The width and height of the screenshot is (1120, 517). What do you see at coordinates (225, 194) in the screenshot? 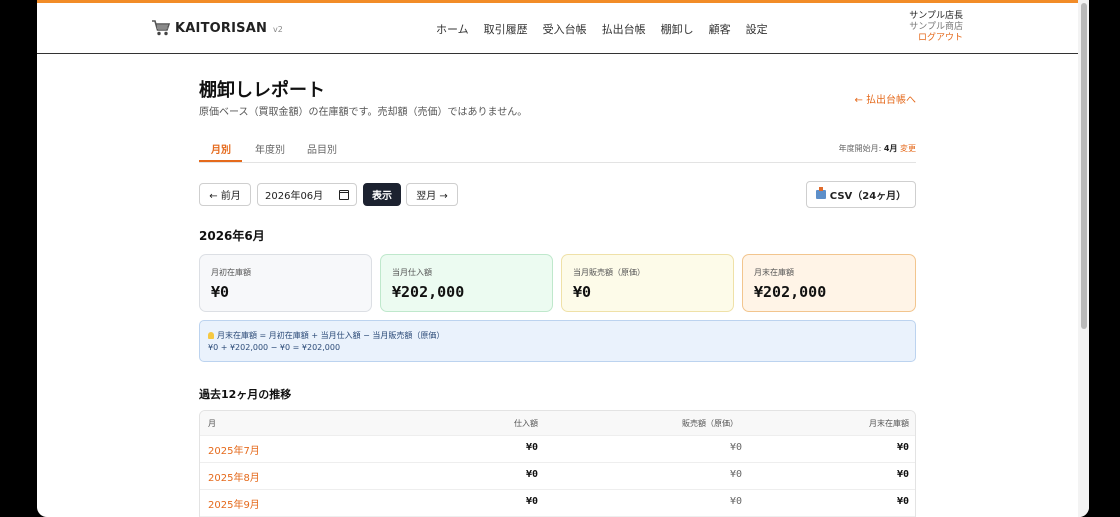
I see `prev-month-button: ← 前月` at bounding box center [225, 194].